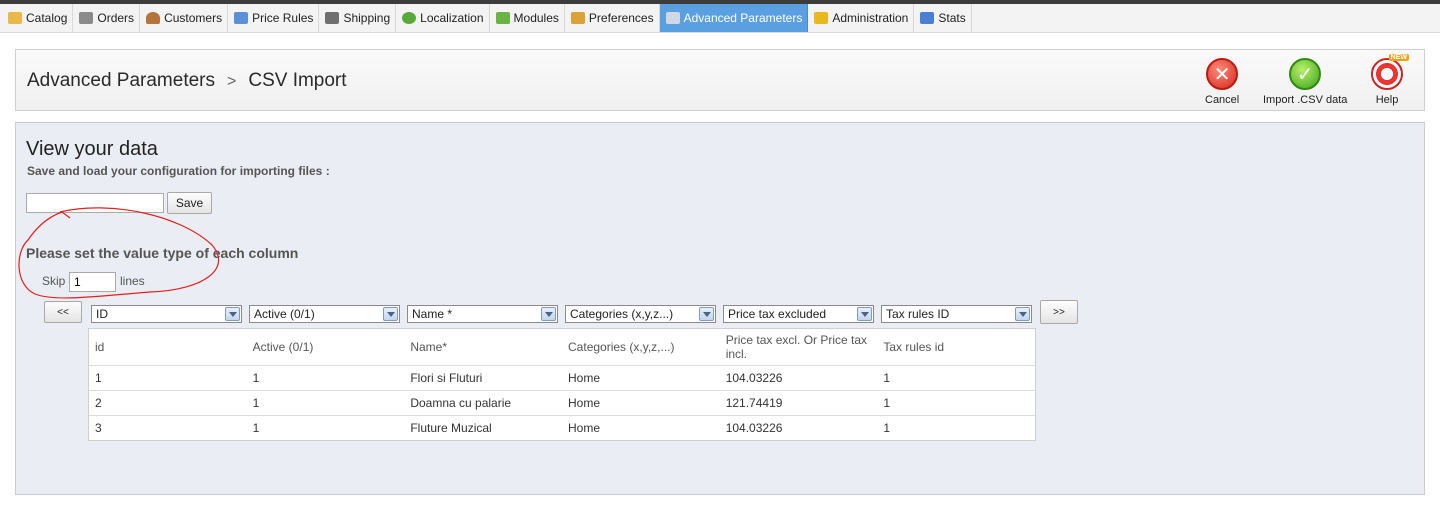 The image size is (1440, 509). I want to click on skip-lines-input, so click(92, 282).